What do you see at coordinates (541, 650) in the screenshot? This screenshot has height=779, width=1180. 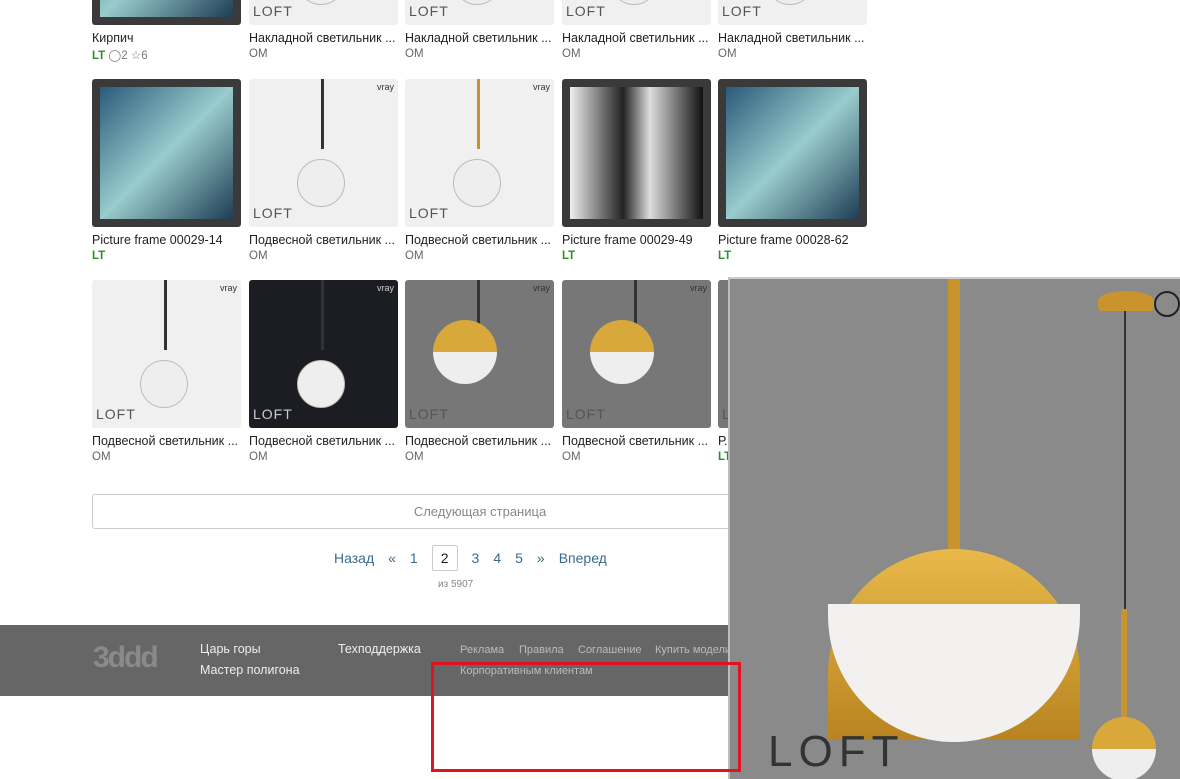 I see `footer-link-rules: Правила` at bounding box center [541, 650].